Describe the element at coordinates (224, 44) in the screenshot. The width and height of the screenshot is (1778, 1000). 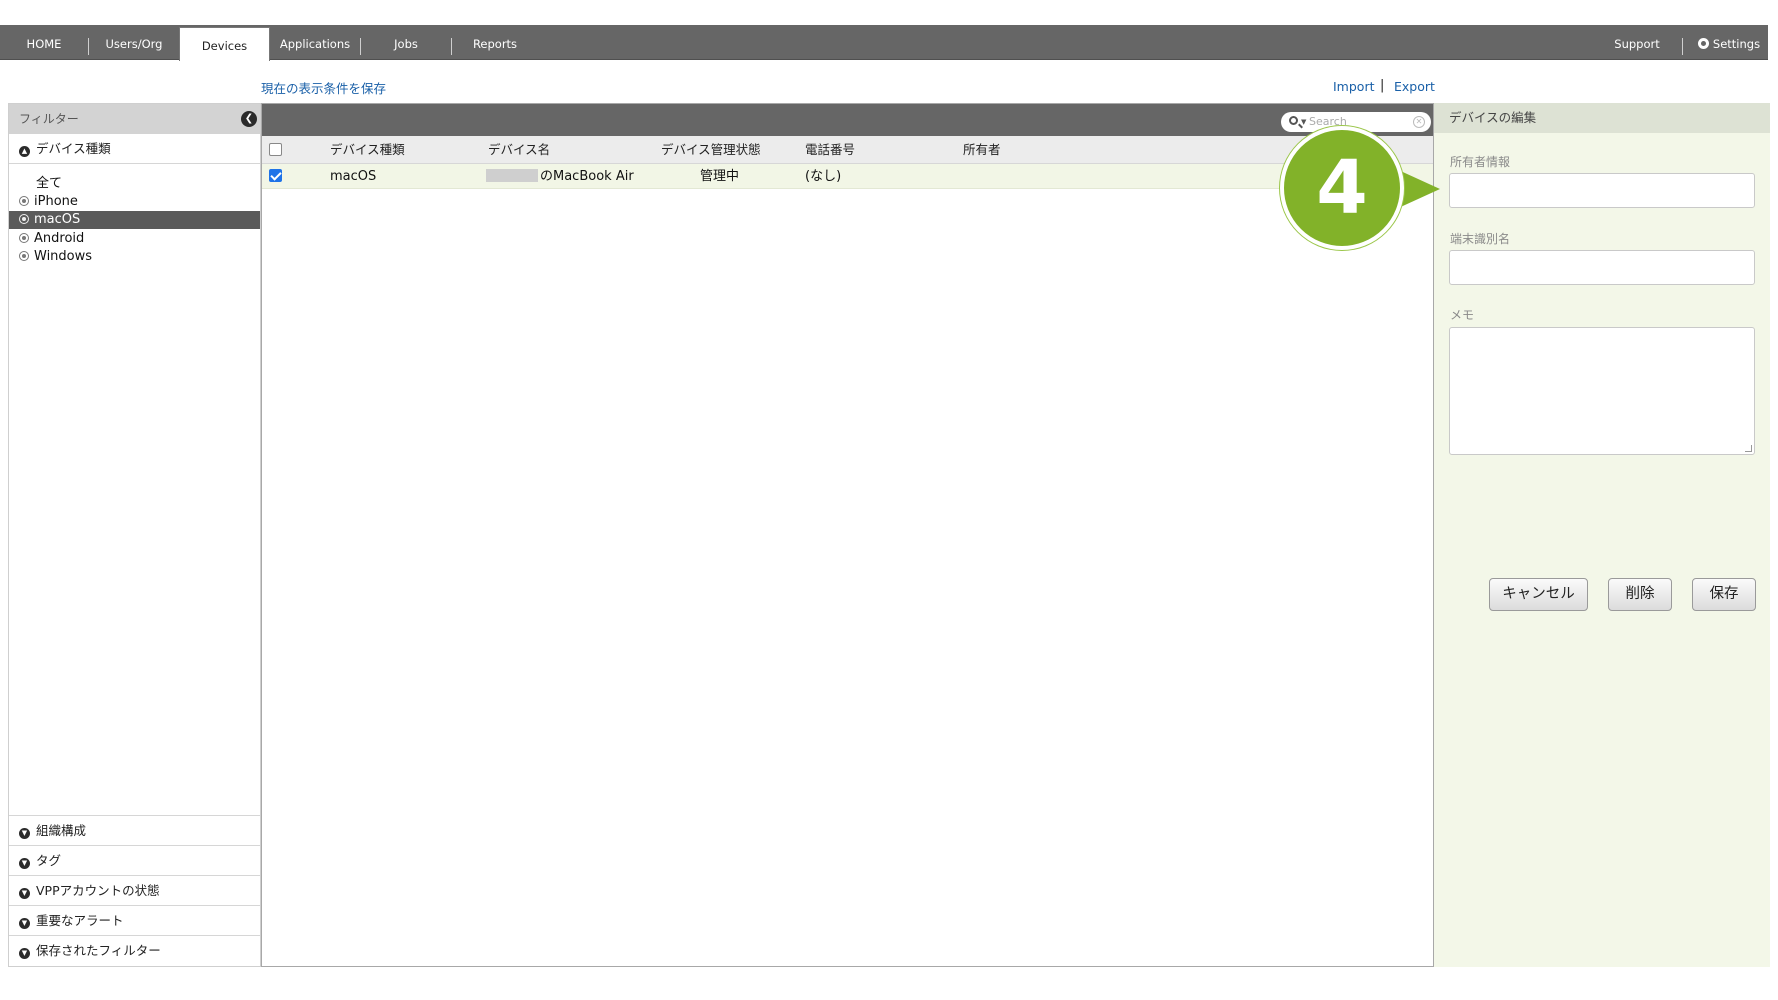
I see `nav-devices: Devices` at that location.